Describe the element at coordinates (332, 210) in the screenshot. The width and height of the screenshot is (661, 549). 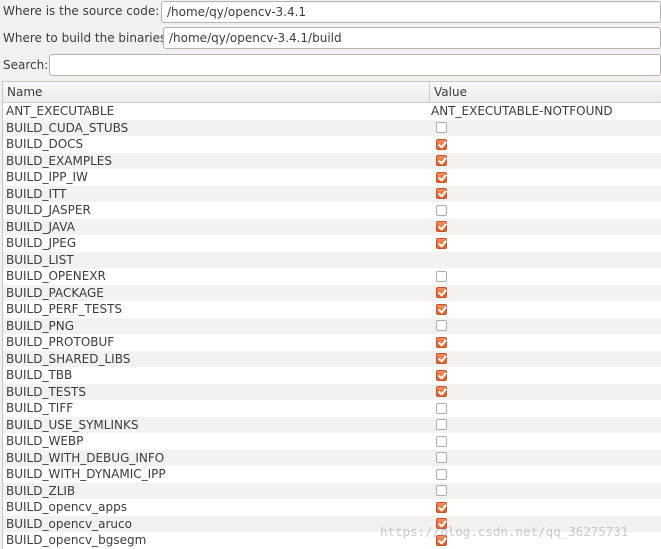
I see `table-row: BUILD_JASPER` at that location.